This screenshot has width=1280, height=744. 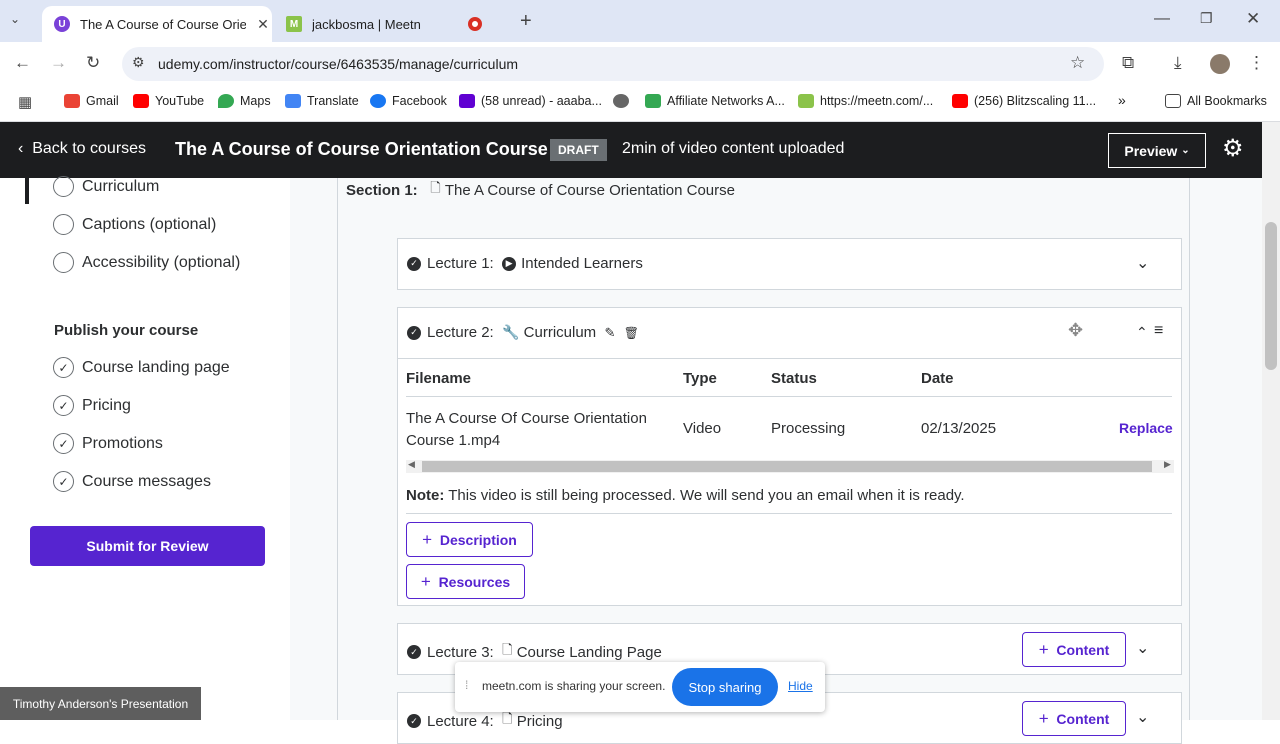 I want to click on drag-handle-icon: ≡, so click(x=1158, y=331).